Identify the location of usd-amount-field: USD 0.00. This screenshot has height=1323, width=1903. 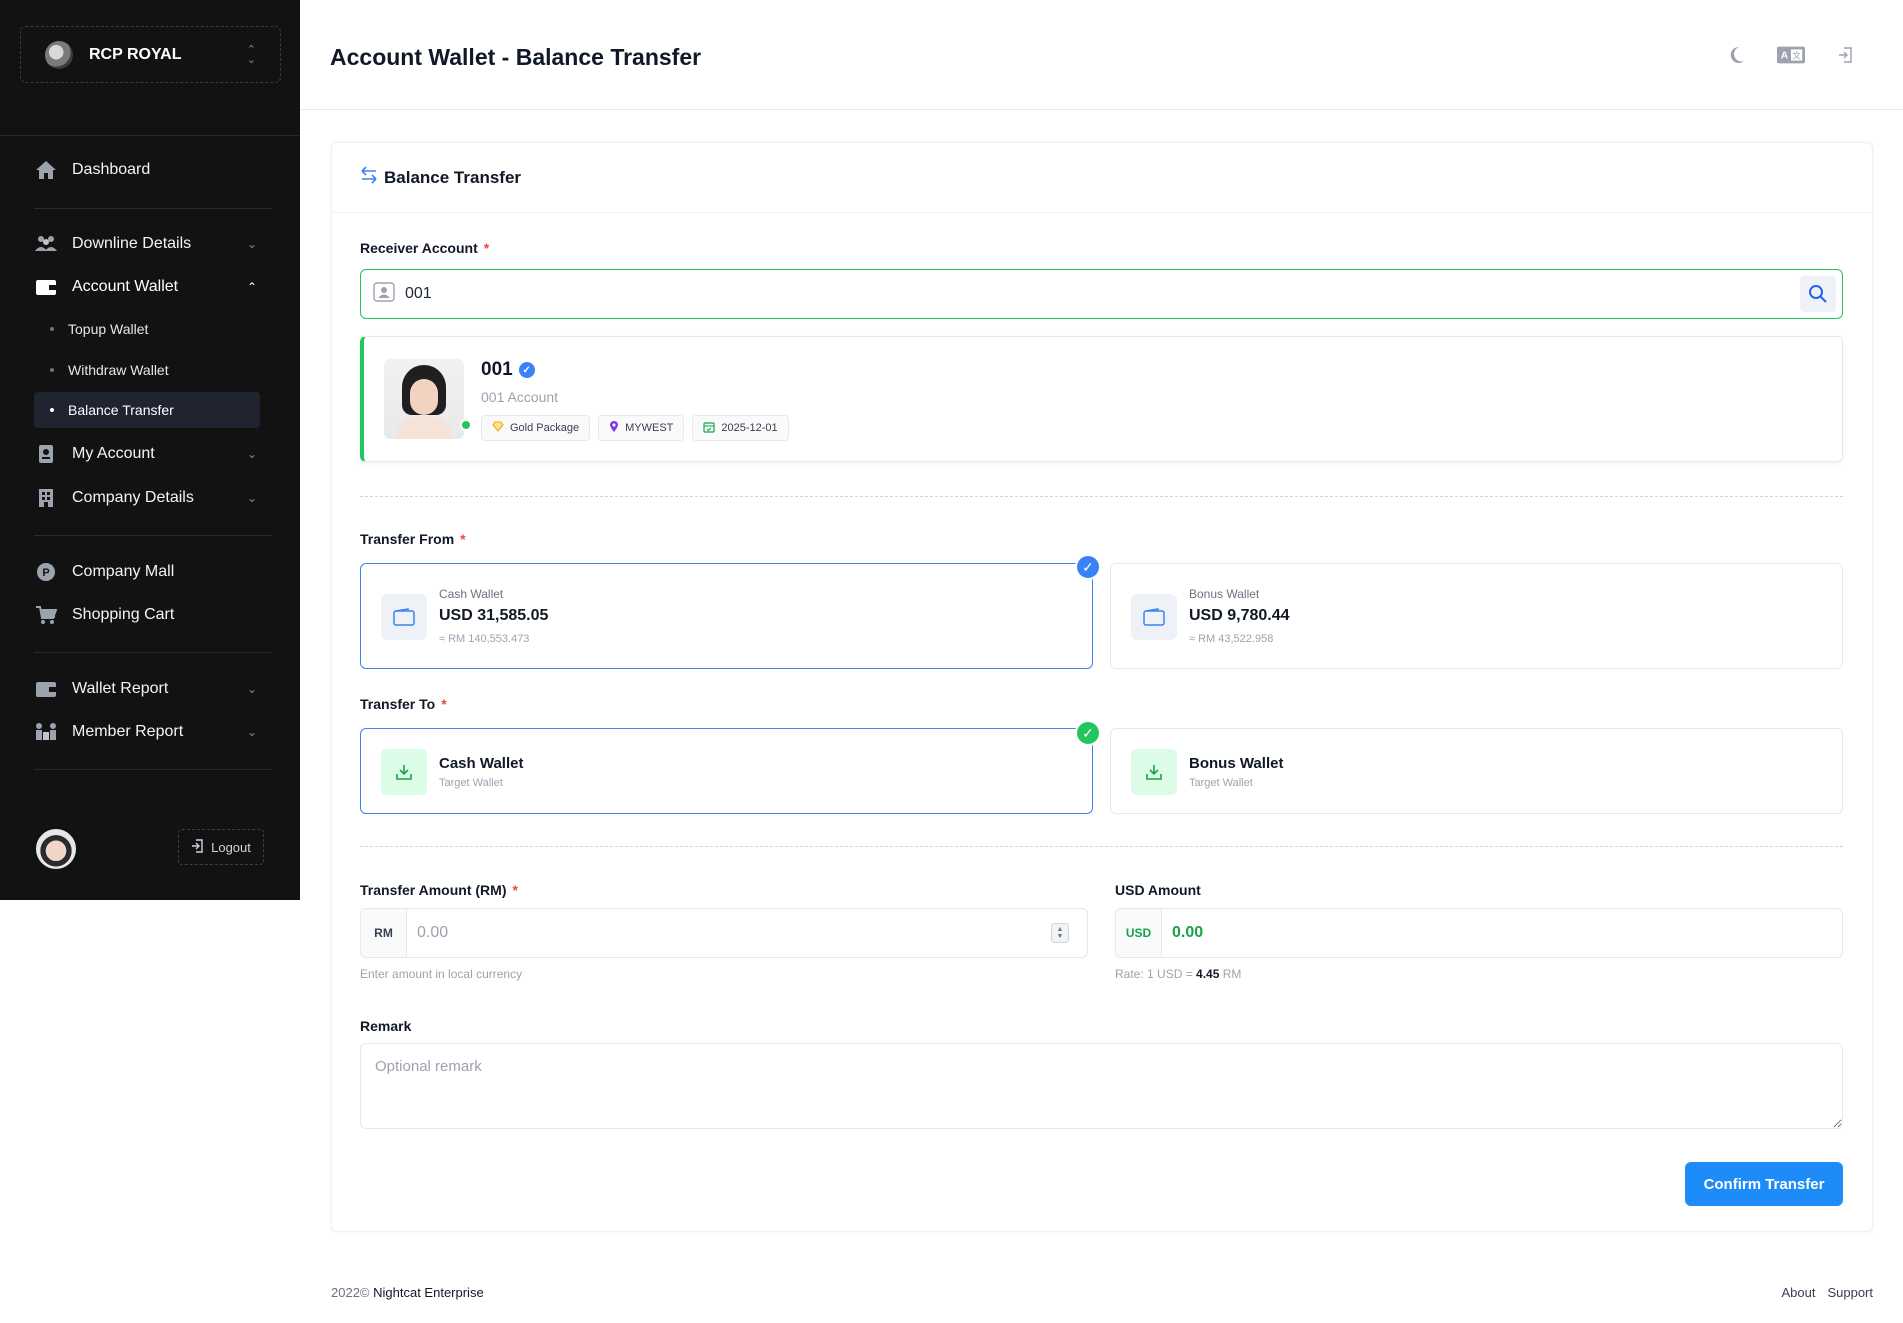
(1479, 933).